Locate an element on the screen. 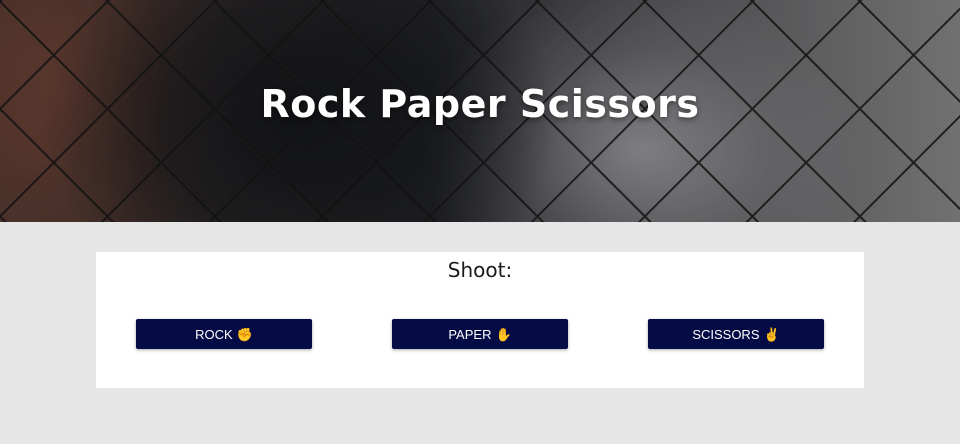 The height and width of the screenshot is (444, 960). hand-rock-icon: ✊ is located at coordinates (244, 334).